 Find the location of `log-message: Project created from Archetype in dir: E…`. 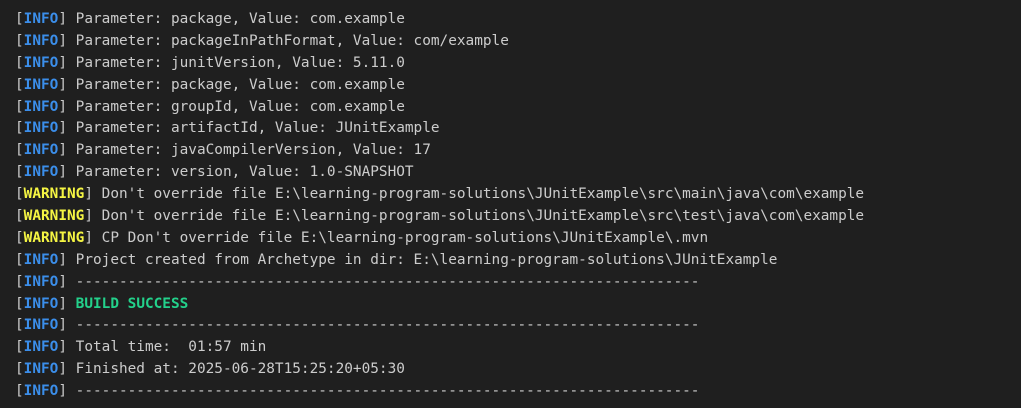

log-message: Project created from Archetype in dir: E… is located at coordinates (422, 259).